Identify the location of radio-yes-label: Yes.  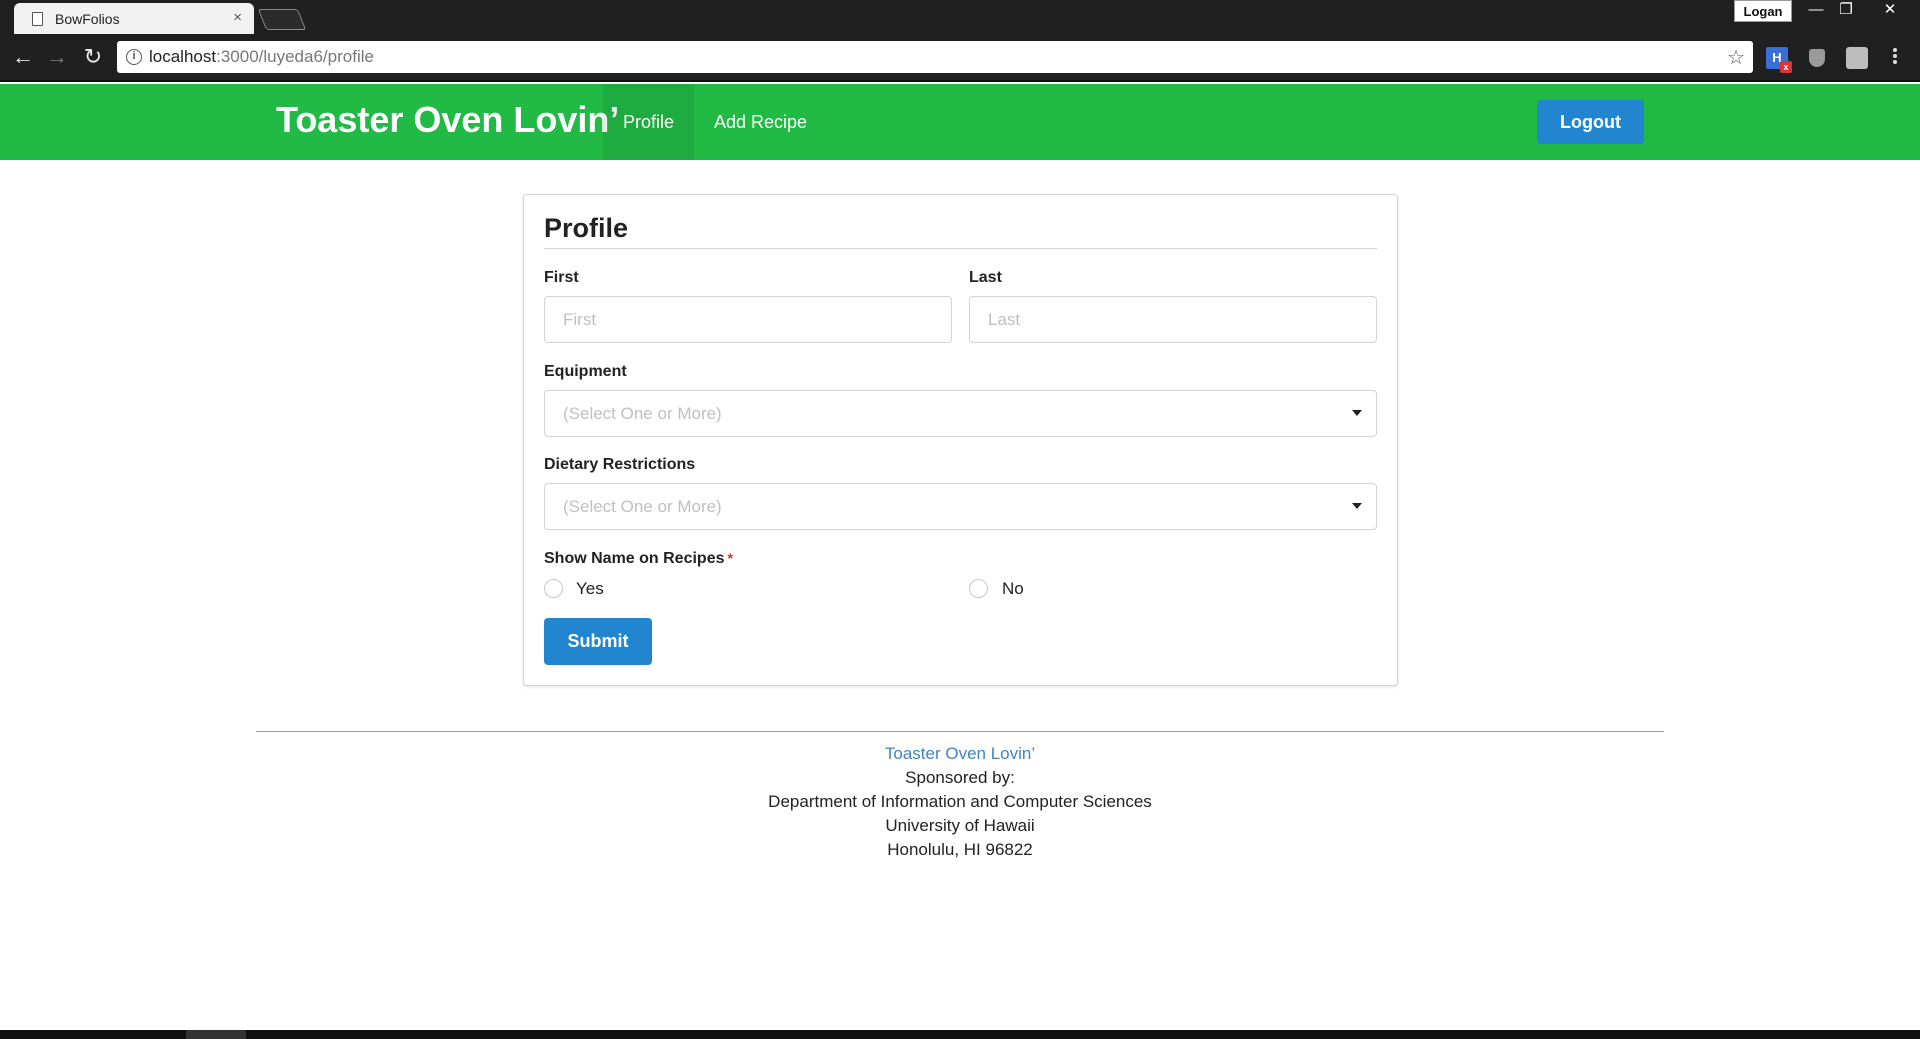
(590, 589).